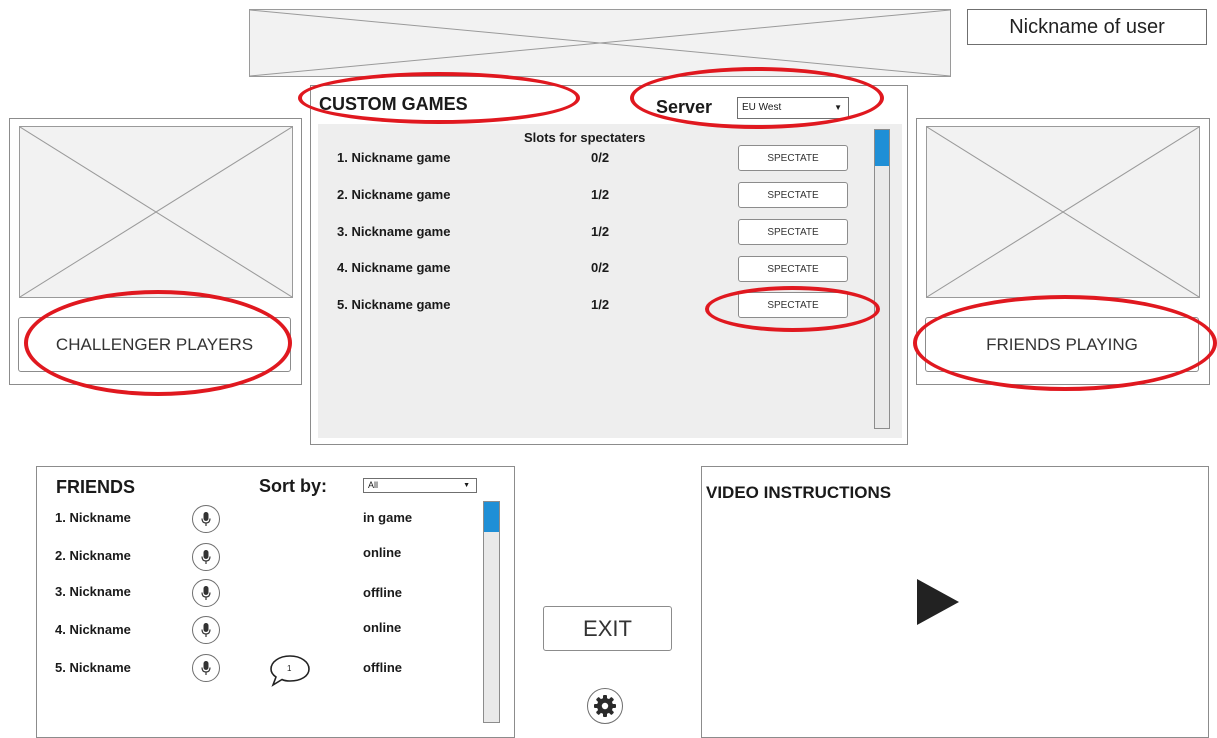 This screenshot has width=1217, height=738. Describe the element at coordinates (394, 304) in the screenshot. I see `game-name: 5. Nickname game` at that location.